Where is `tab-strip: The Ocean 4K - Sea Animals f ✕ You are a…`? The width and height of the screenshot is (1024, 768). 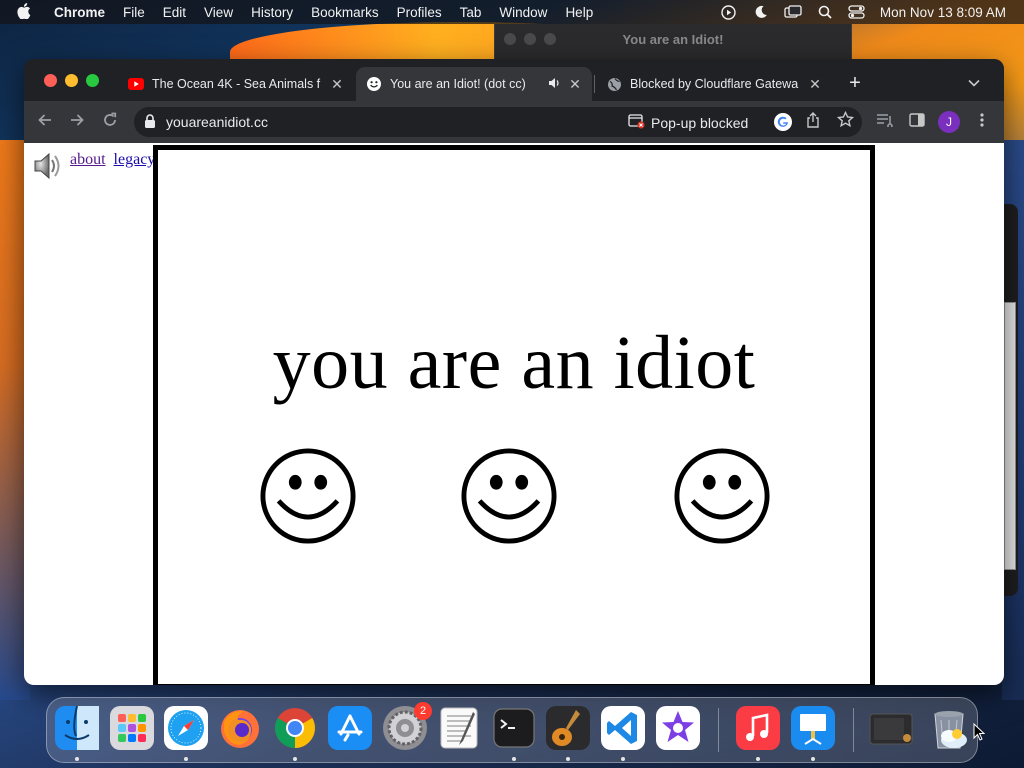 tab-strip: The Ocean 4K - Sea Animals f ✕ You are a… is located at coordinates (514, 80).